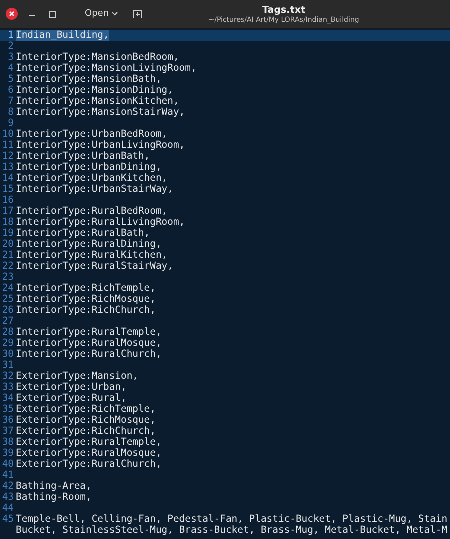 This screenshot has width=450, height=539. I want to click on code-text: ExteriorType:Rural,, so click(71, 398).